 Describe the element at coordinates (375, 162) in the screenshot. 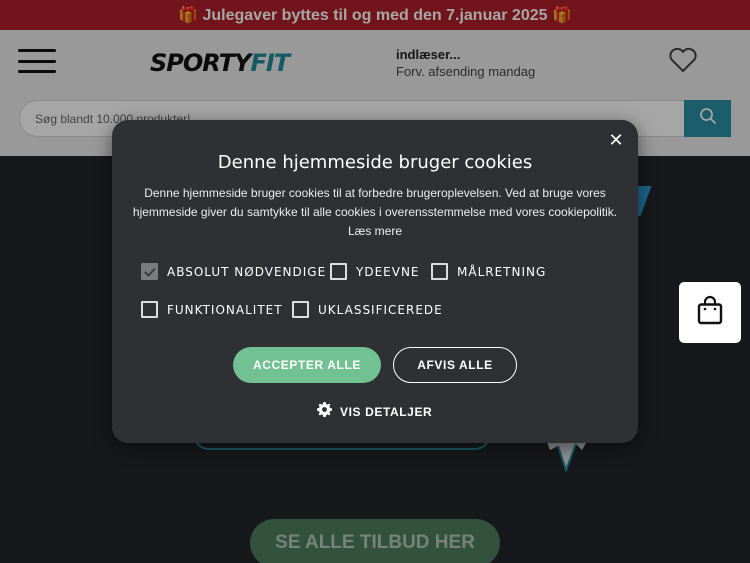

I see `cookie-title: Denne hjemmeside bruger cookies` at that location.